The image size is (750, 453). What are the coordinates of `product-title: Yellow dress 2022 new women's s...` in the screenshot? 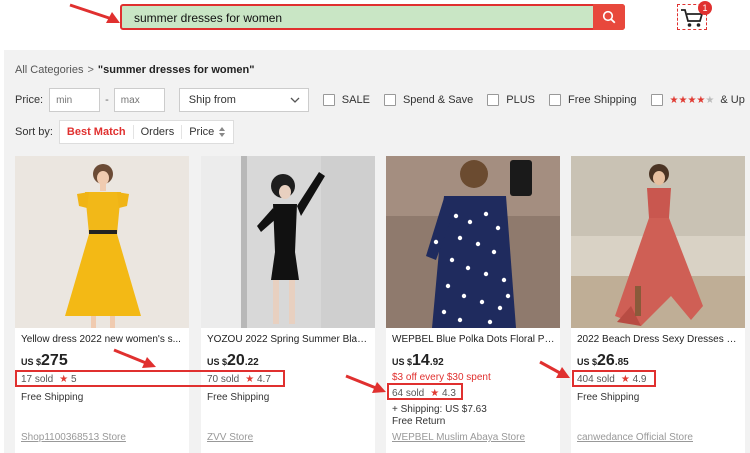 It's located at (103, 339).